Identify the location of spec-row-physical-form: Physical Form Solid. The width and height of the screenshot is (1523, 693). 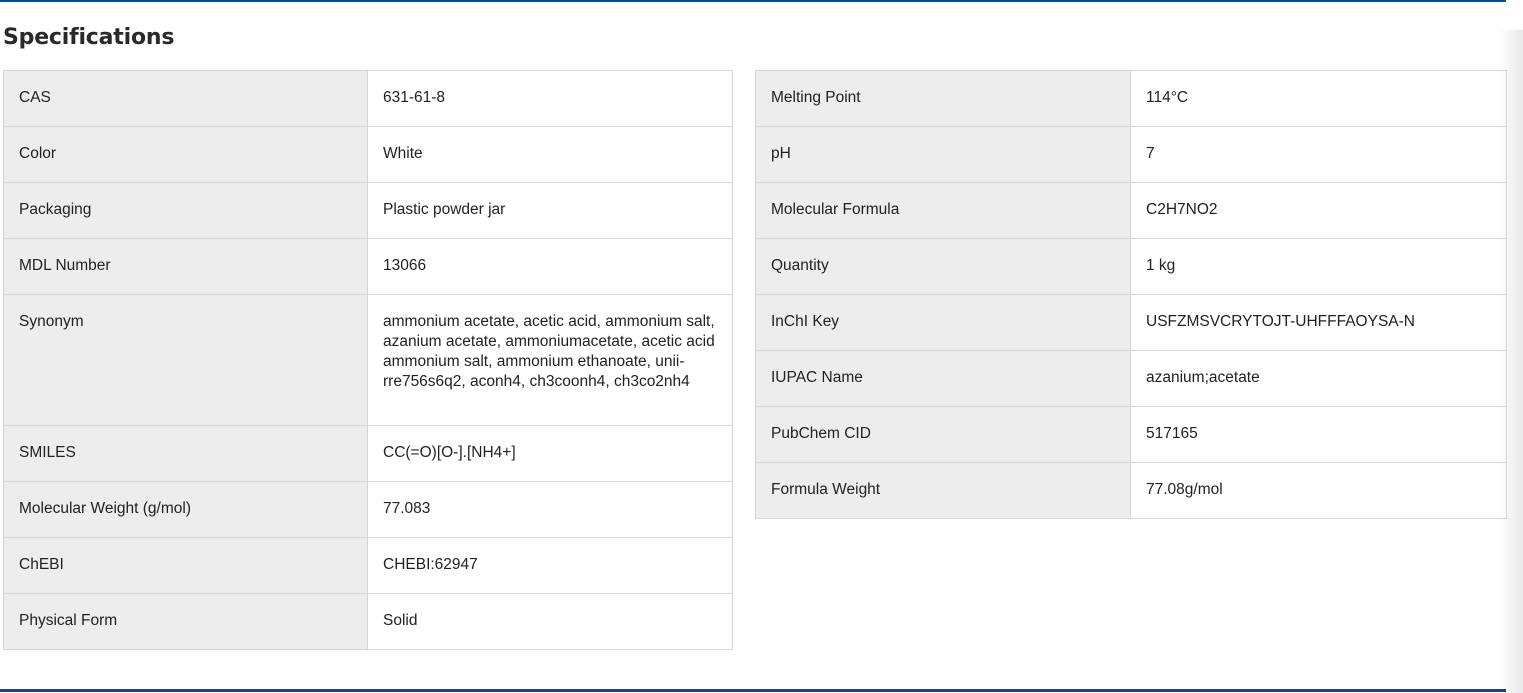
(368, 621).